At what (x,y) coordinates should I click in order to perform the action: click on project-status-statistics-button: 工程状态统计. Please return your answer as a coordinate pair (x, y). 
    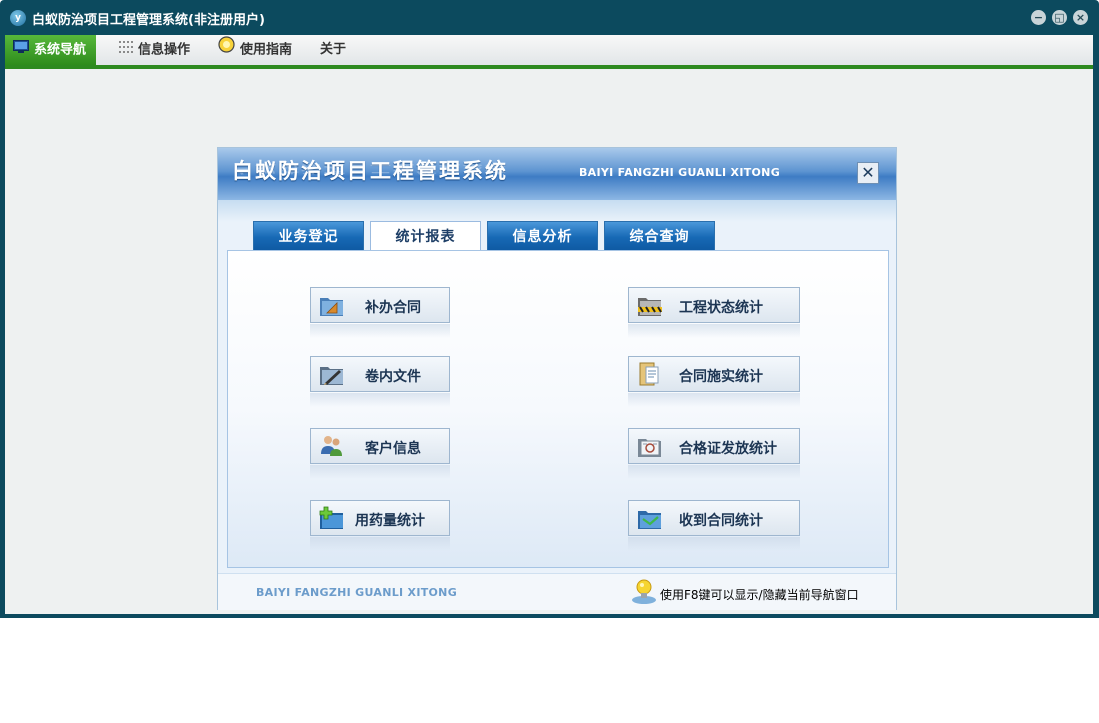
    Looking at the image, I should click on (714, 305).